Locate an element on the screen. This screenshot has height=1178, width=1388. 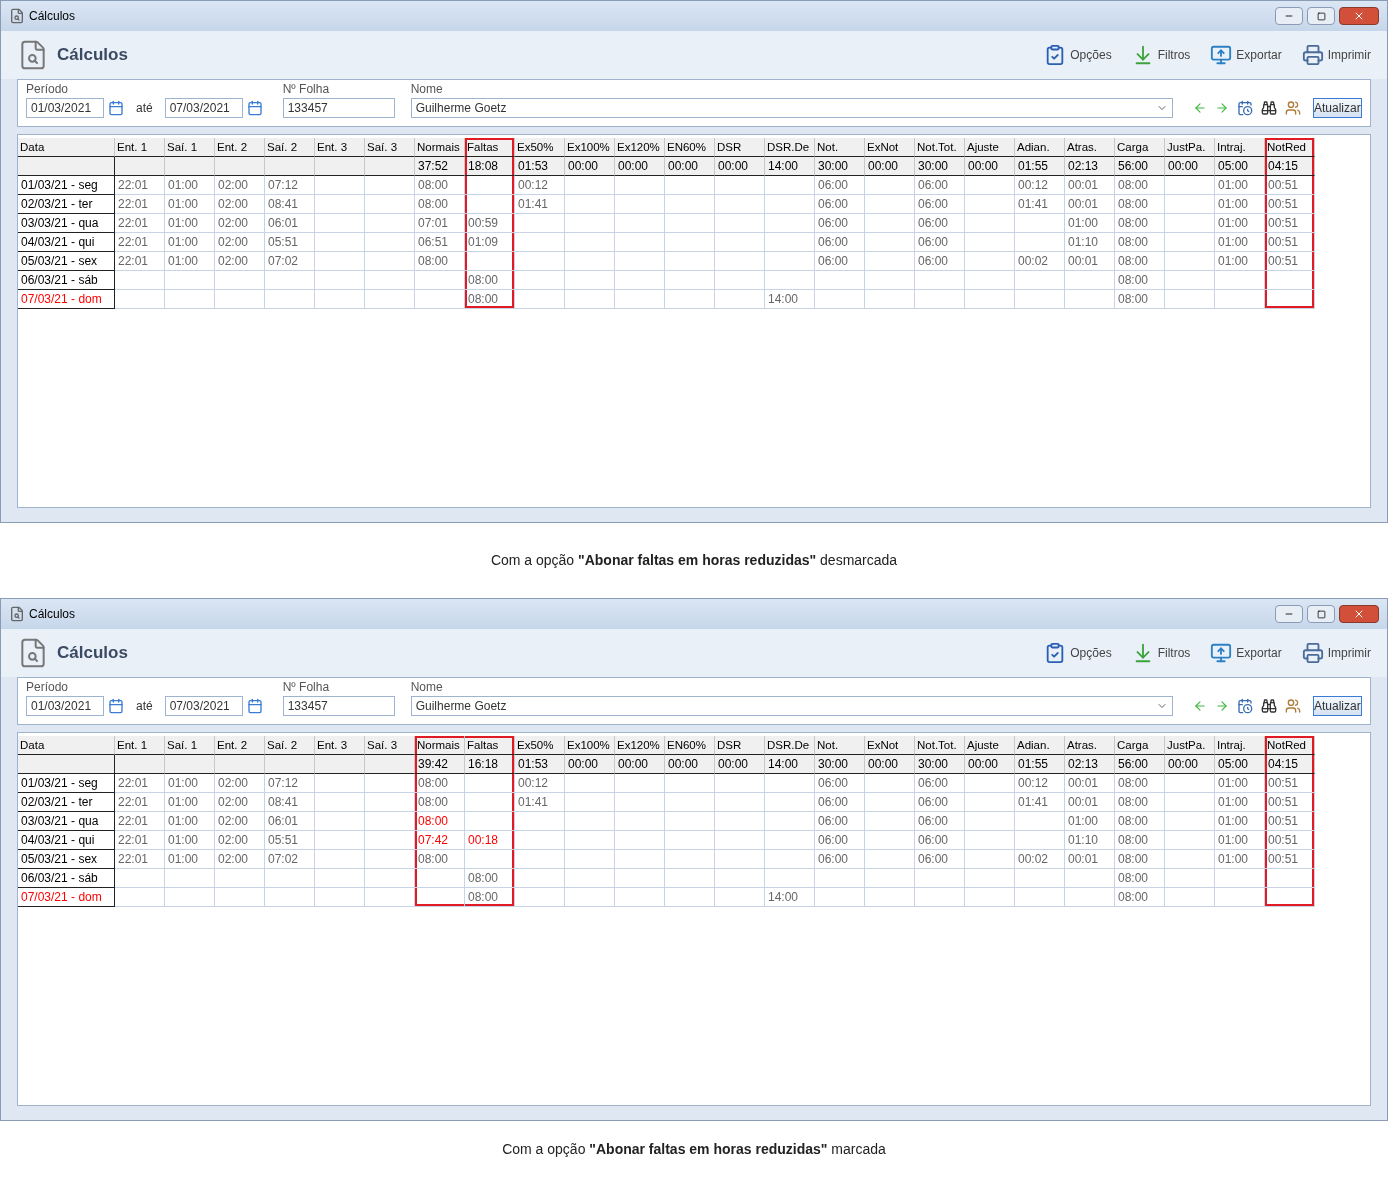
caption: Com a opção "Abonar faltas em horas reduzidas" desmarcada is located at coordinates (694, 560).